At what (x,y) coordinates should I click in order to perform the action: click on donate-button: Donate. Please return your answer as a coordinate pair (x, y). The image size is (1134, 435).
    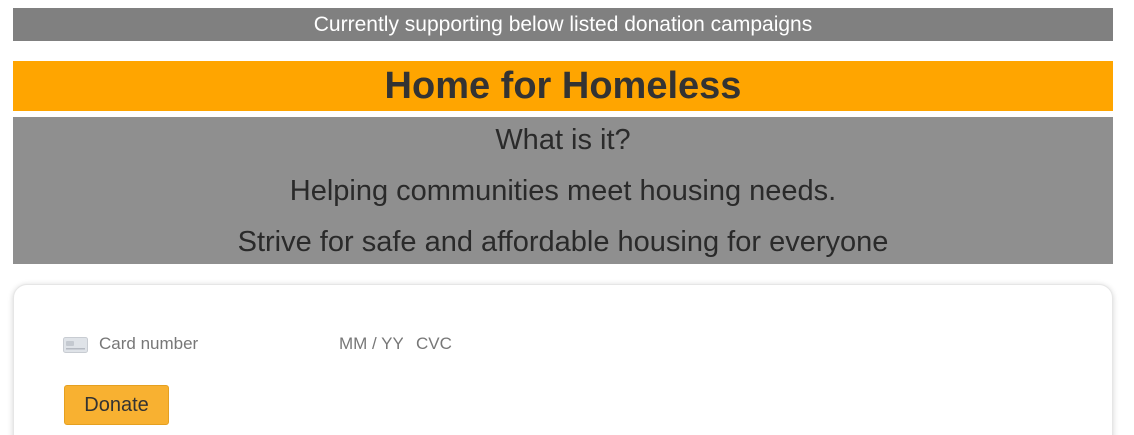
    Looking at the image, I should click on (116, 405).